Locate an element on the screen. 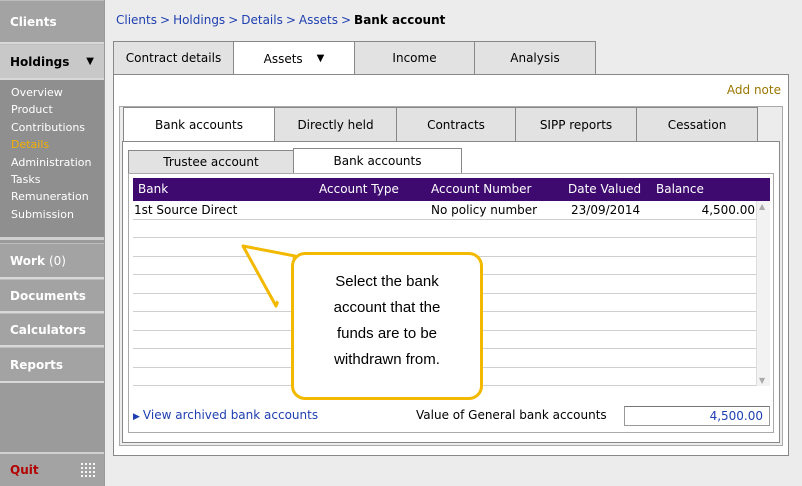 Image resolution: width=802 pixels, height=486 pixels. breadcrumb-clients: Clients is located at coordinates (136, 20).